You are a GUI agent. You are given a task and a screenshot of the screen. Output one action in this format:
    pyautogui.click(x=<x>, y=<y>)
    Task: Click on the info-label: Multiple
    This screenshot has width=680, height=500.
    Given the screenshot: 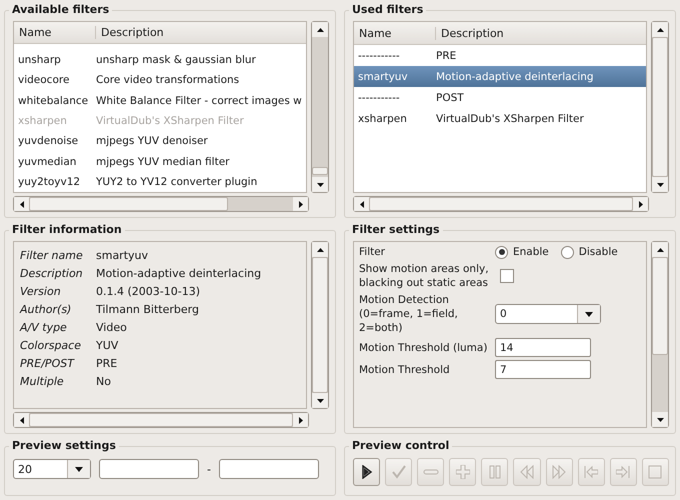 What is the action you would take?
    pyautogui.click(x=42, y=381)
    